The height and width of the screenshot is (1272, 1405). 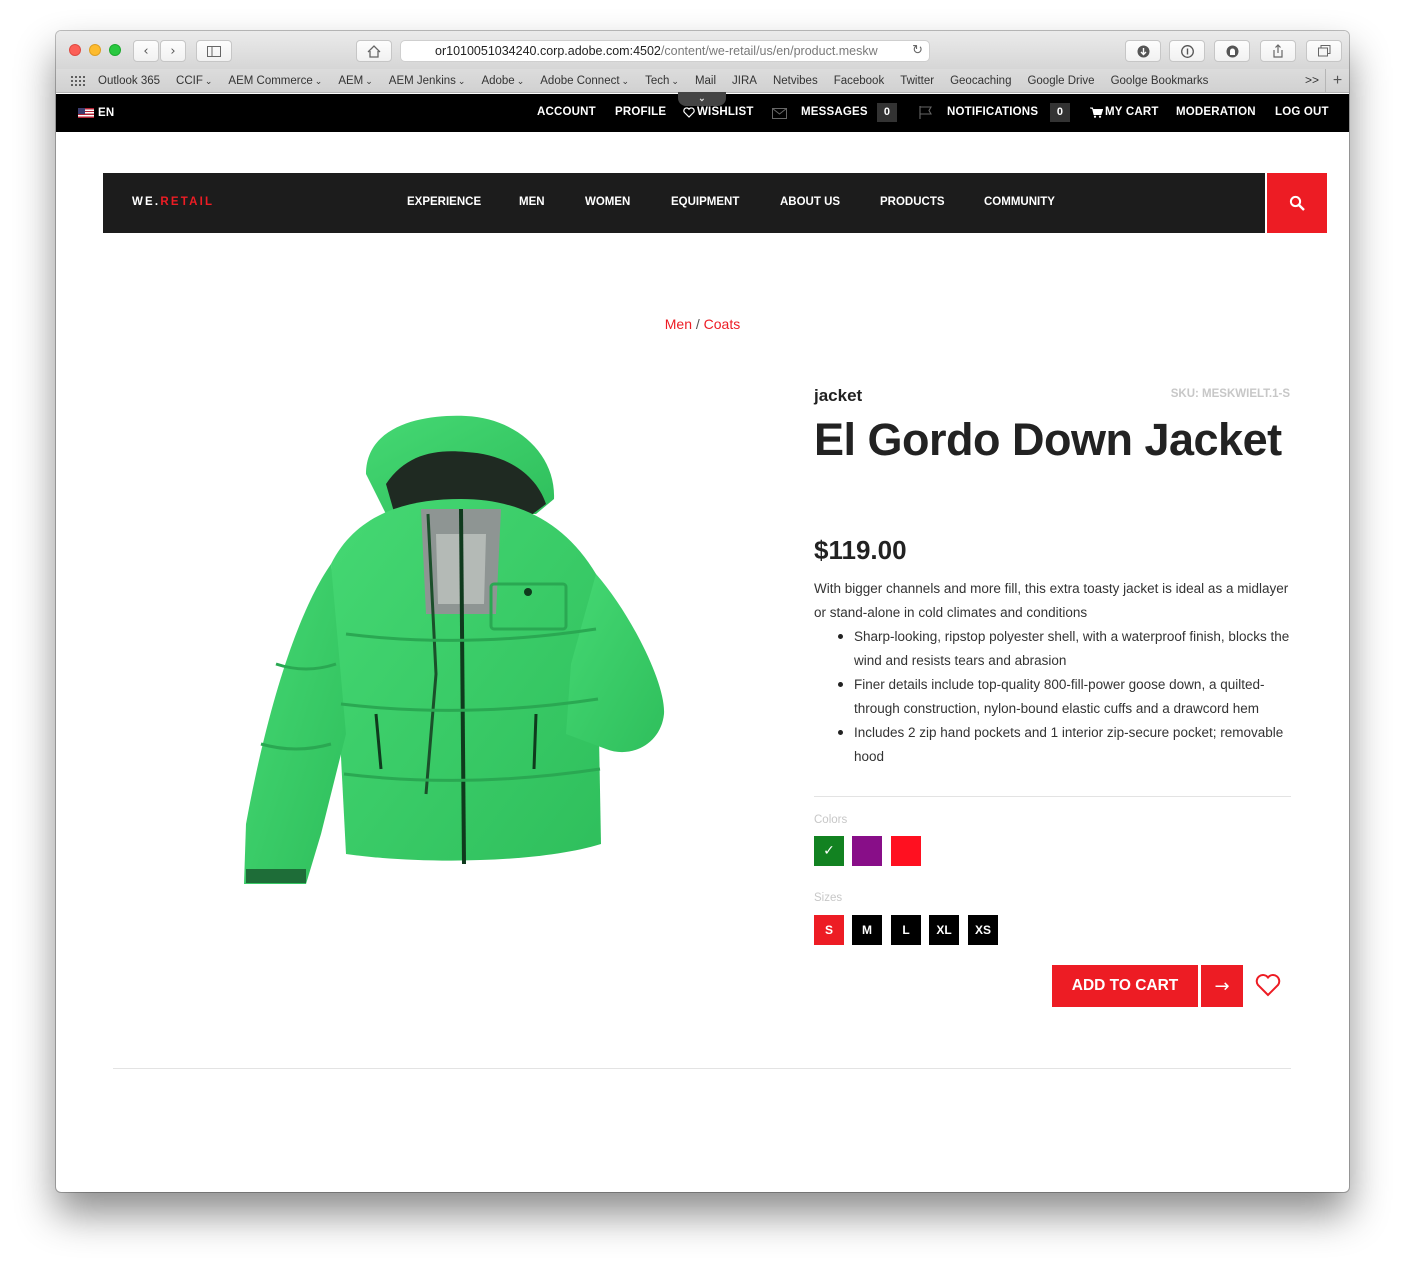 I want to click on add-to-cart-button: ADD TO CART, so click(x=1125, y=986).